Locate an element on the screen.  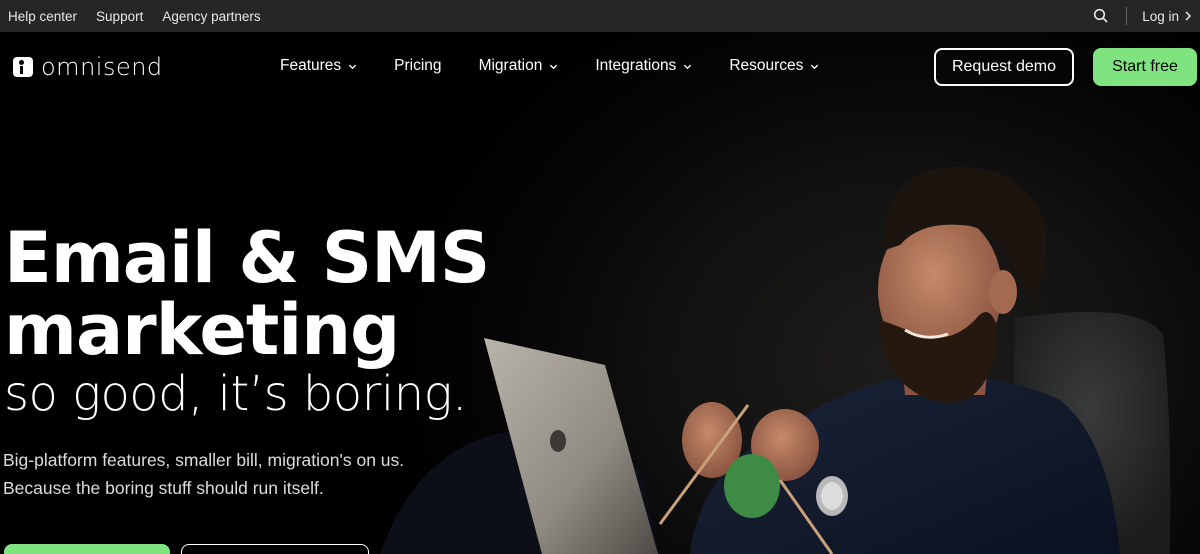
utility-right: Log in is located at coordinates (1142, 16).